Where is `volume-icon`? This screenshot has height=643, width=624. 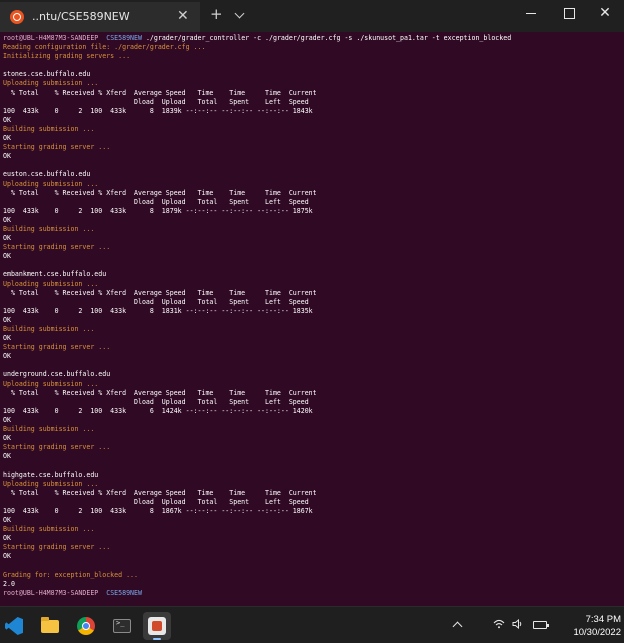 volume-icon is located at coordinates (518, 625).